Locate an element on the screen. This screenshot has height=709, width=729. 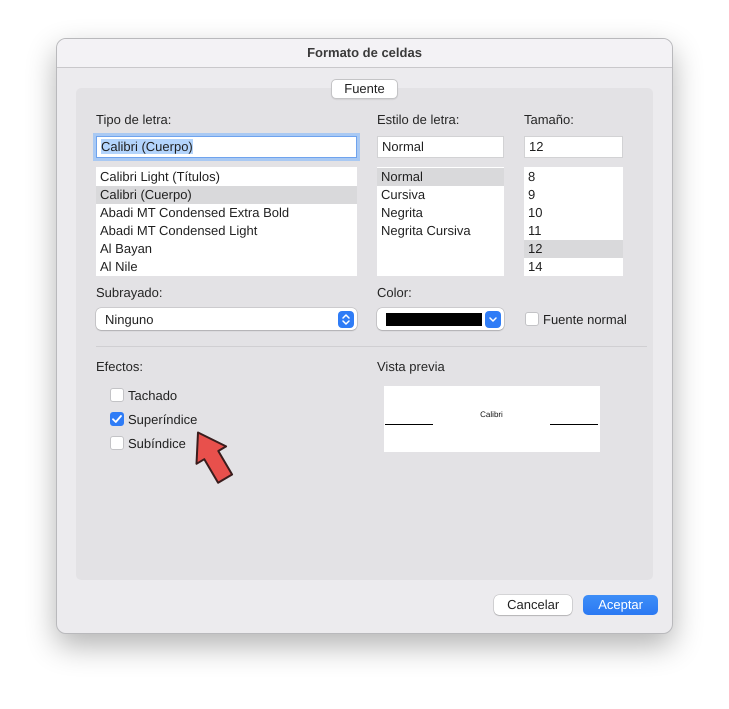
font-size-field: 12 is located at coordinates (573, 147).